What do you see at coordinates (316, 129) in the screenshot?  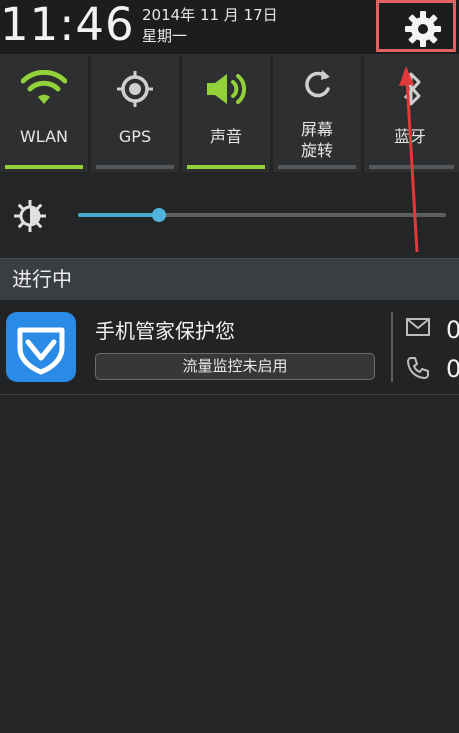 I see `toggle-rotate-label-line1: 屏幕` at bounding box center [316, 129].